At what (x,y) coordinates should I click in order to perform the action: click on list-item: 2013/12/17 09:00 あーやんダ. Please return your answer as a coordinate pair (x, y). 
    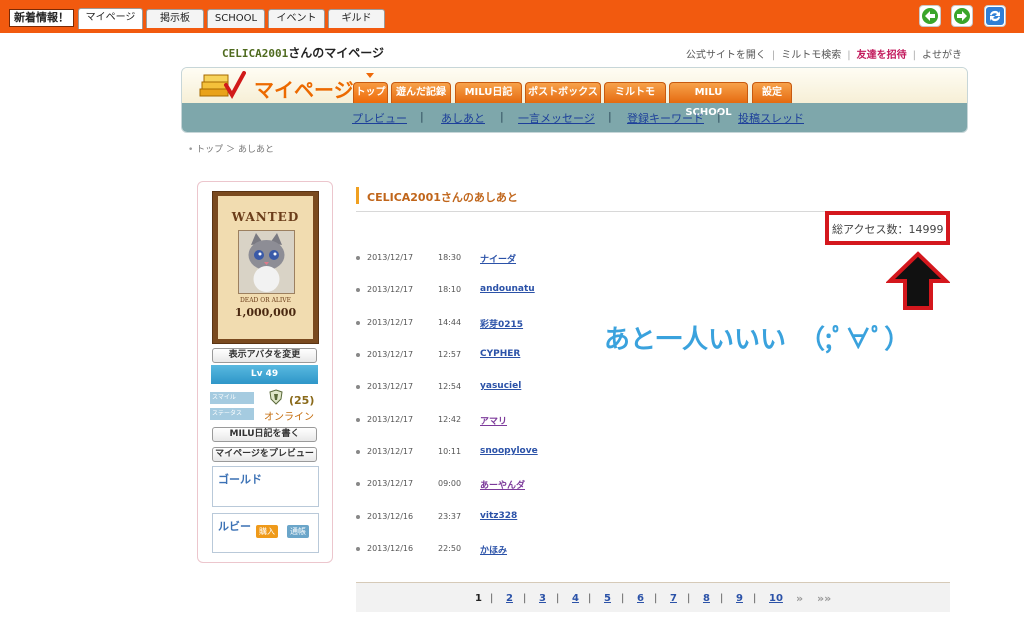
    Looking at the image, I should click on (506, 485).